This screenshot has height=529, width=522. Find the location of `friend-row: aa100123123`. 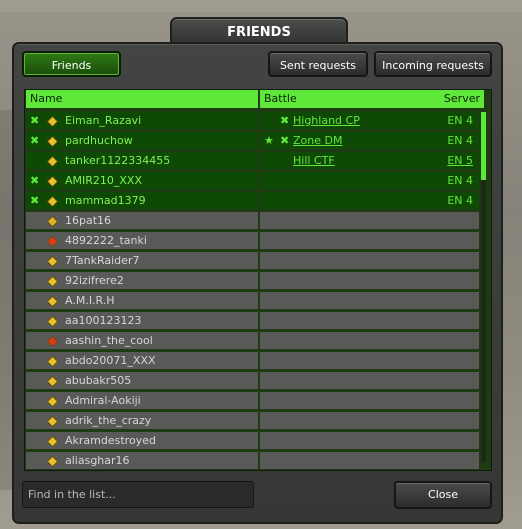

friend-row: aa100123123 is located at coordinates (142, 320).